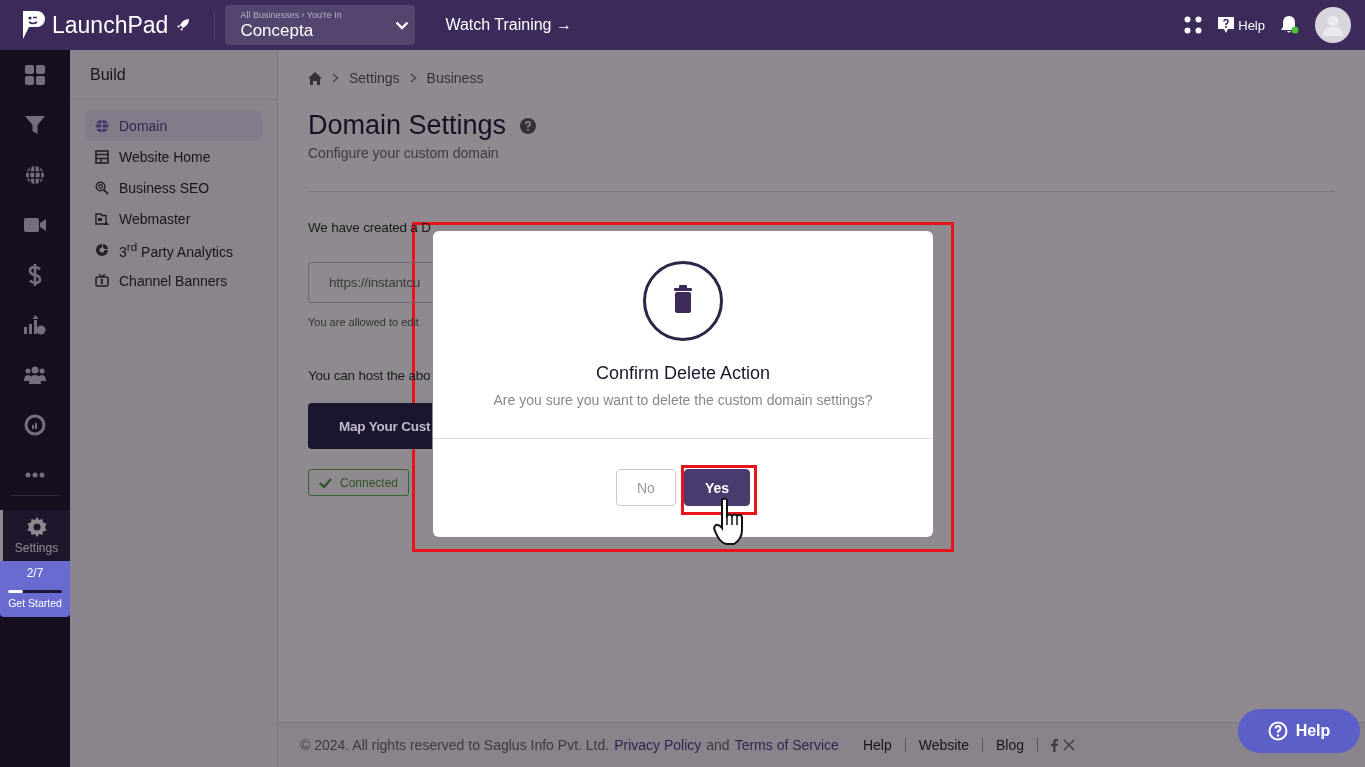 The height and width of the screenshot is (767, 1365). Describe the element at coordinates (683, 373) in the screenshot. I see `dialog-title: Confirm Delete Action` at that location.